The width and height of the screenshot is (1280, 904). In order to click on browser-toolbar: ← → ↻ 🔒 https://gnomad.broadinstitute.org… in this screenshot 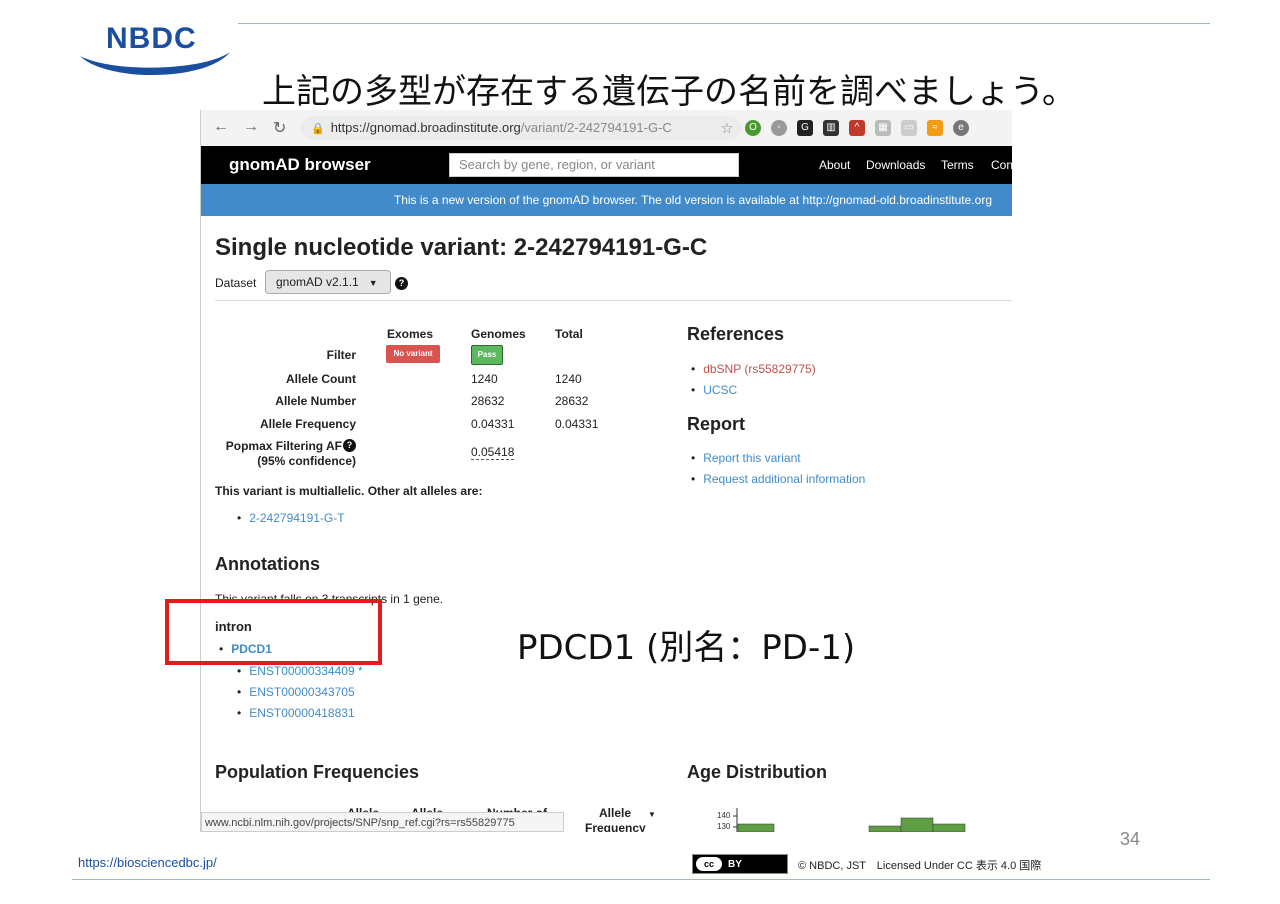, I will do `click(606, 128)`.